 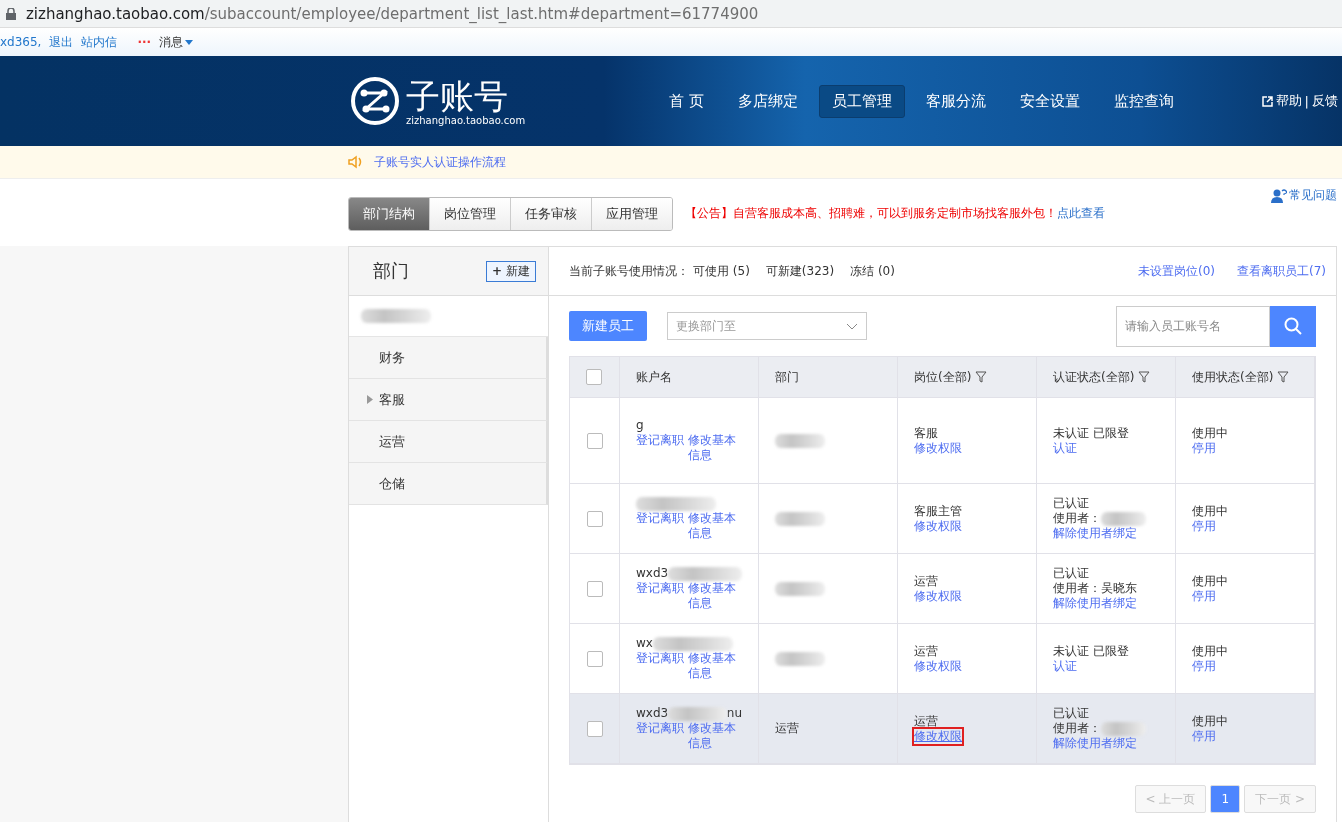 What do you see at coordinates (1081, 213) in the screenshot?
I see `announcement-link: 点此查看` at bounding box center [1081, 213].